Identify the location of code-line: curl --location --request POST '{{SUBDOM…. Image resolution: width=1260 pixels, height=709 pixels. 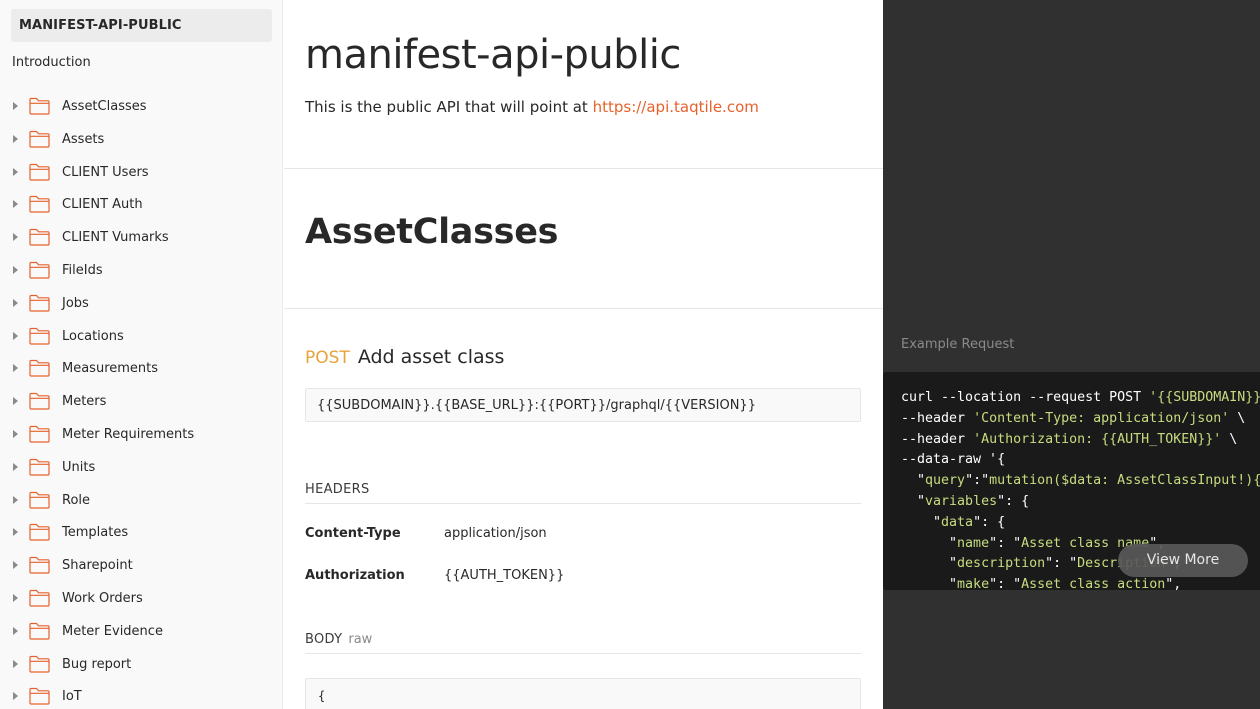
(1080, 397).